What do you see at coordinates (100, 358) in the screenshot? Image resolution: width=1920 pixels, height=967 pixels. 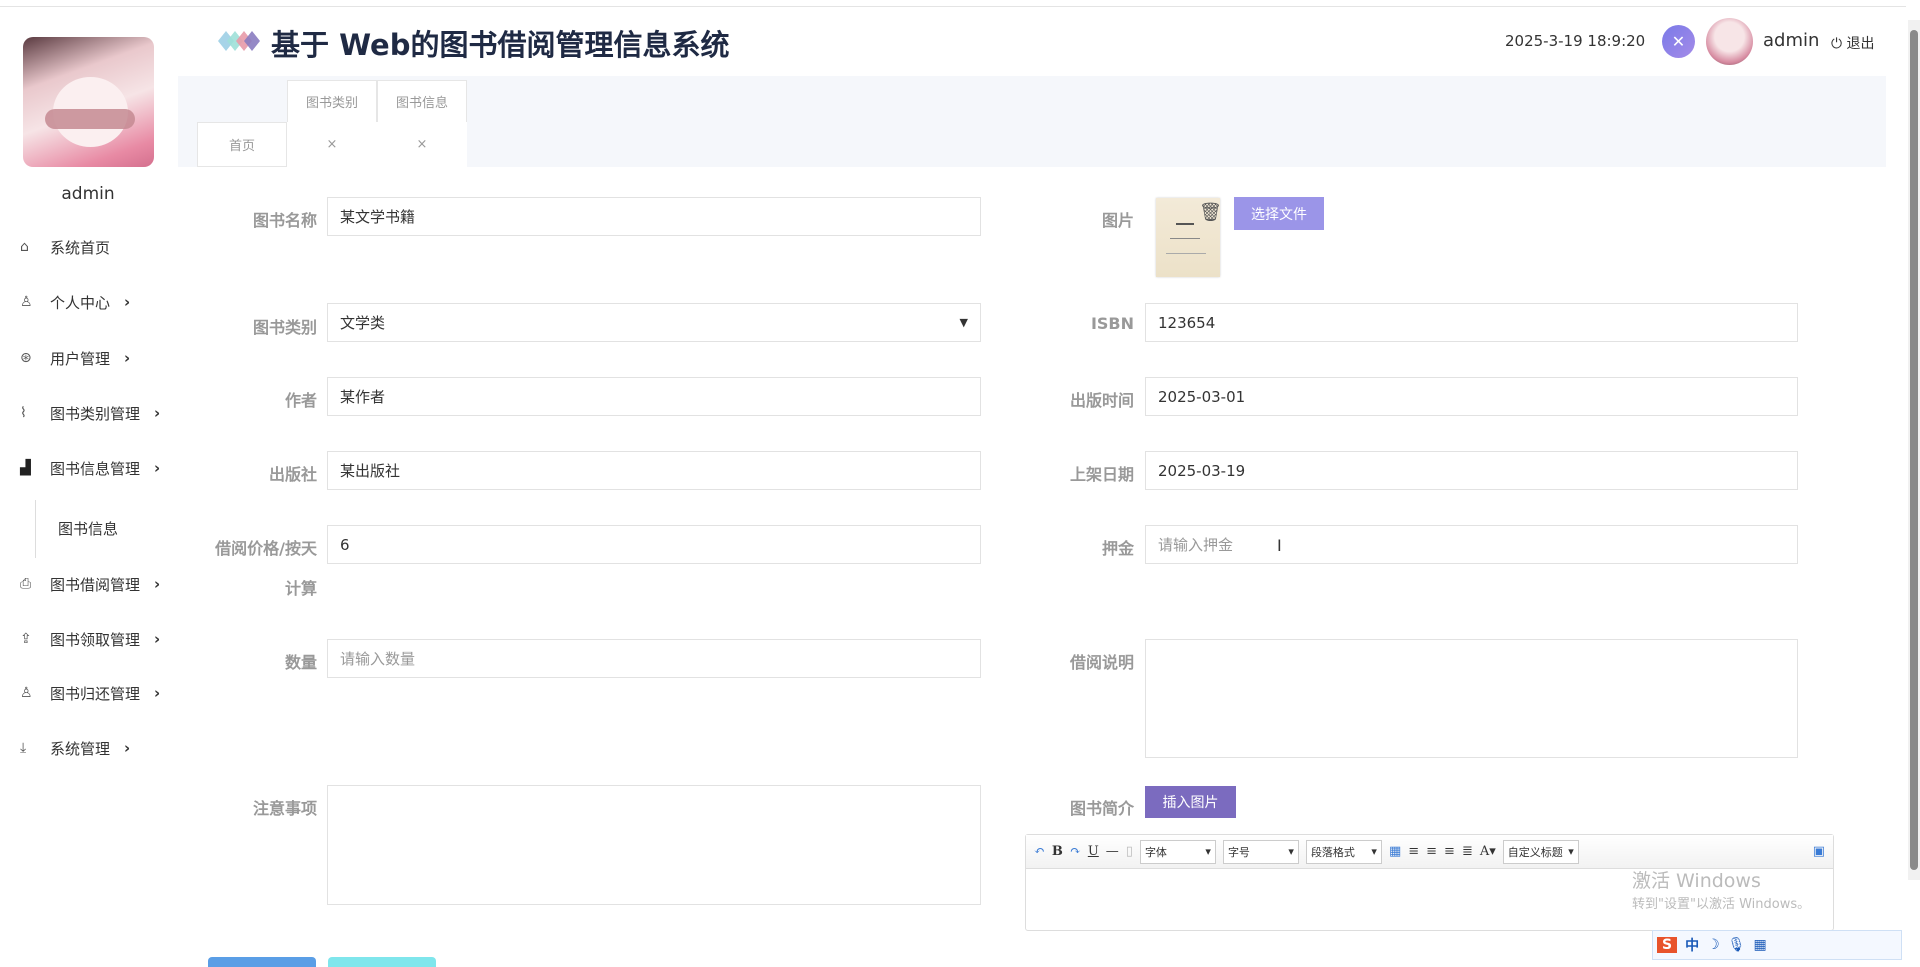 I see `sidebar-item-users: ⊛ 用户管理 ›` at bounding box center [100, 358].